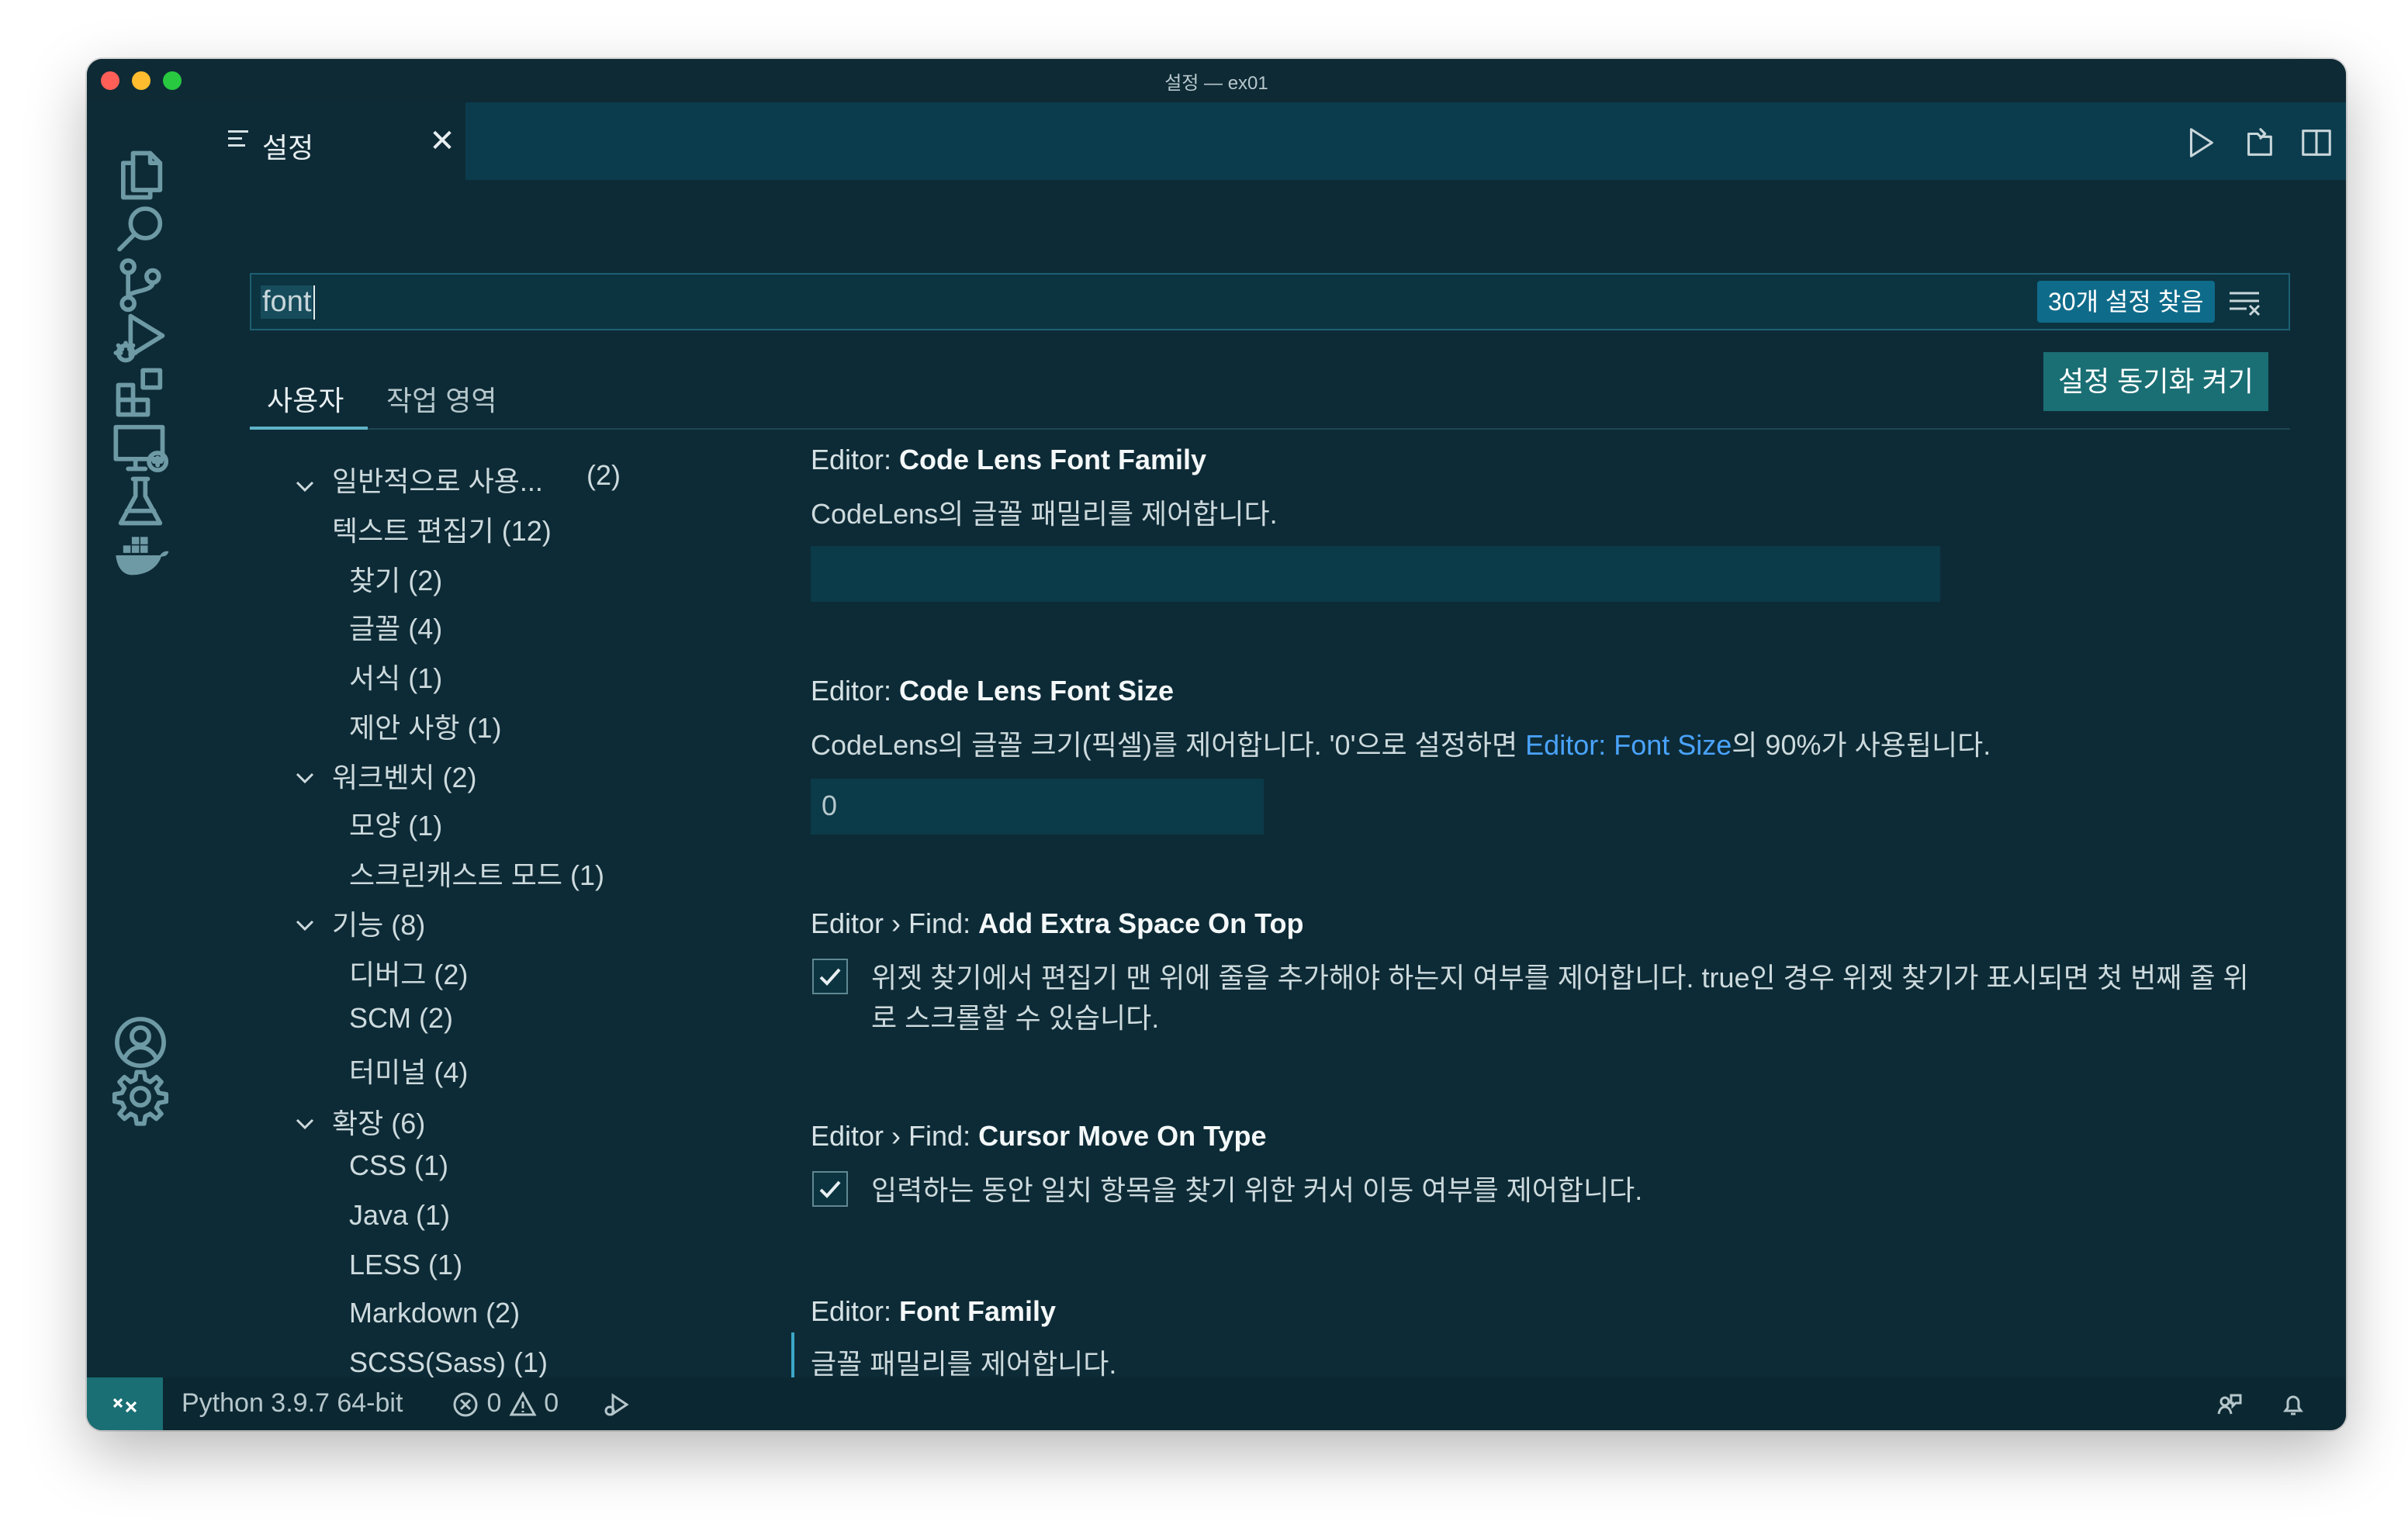  I want to click on docker-icon, so click(140, 555).